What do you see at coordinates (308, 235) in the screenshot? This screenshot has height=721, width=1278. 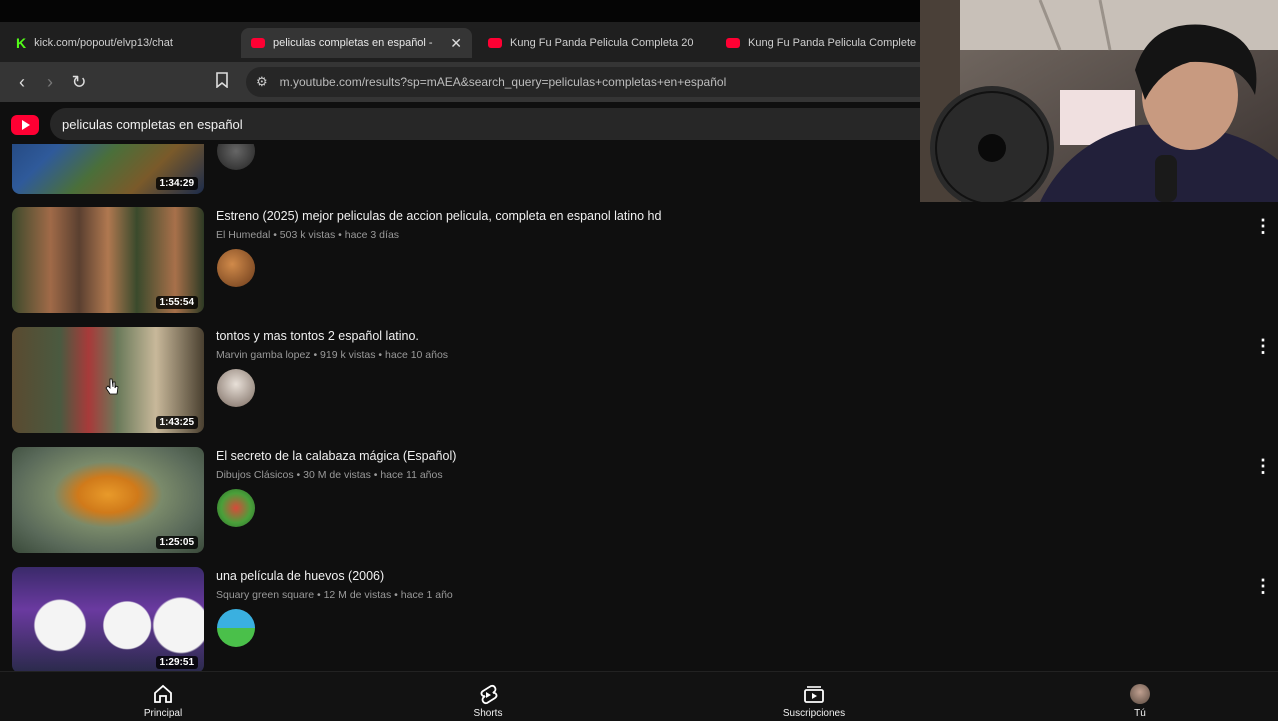 I see `video-meta: El Humedal • 503 k vistas • hace 3 días` at bounding box center [308, 235].